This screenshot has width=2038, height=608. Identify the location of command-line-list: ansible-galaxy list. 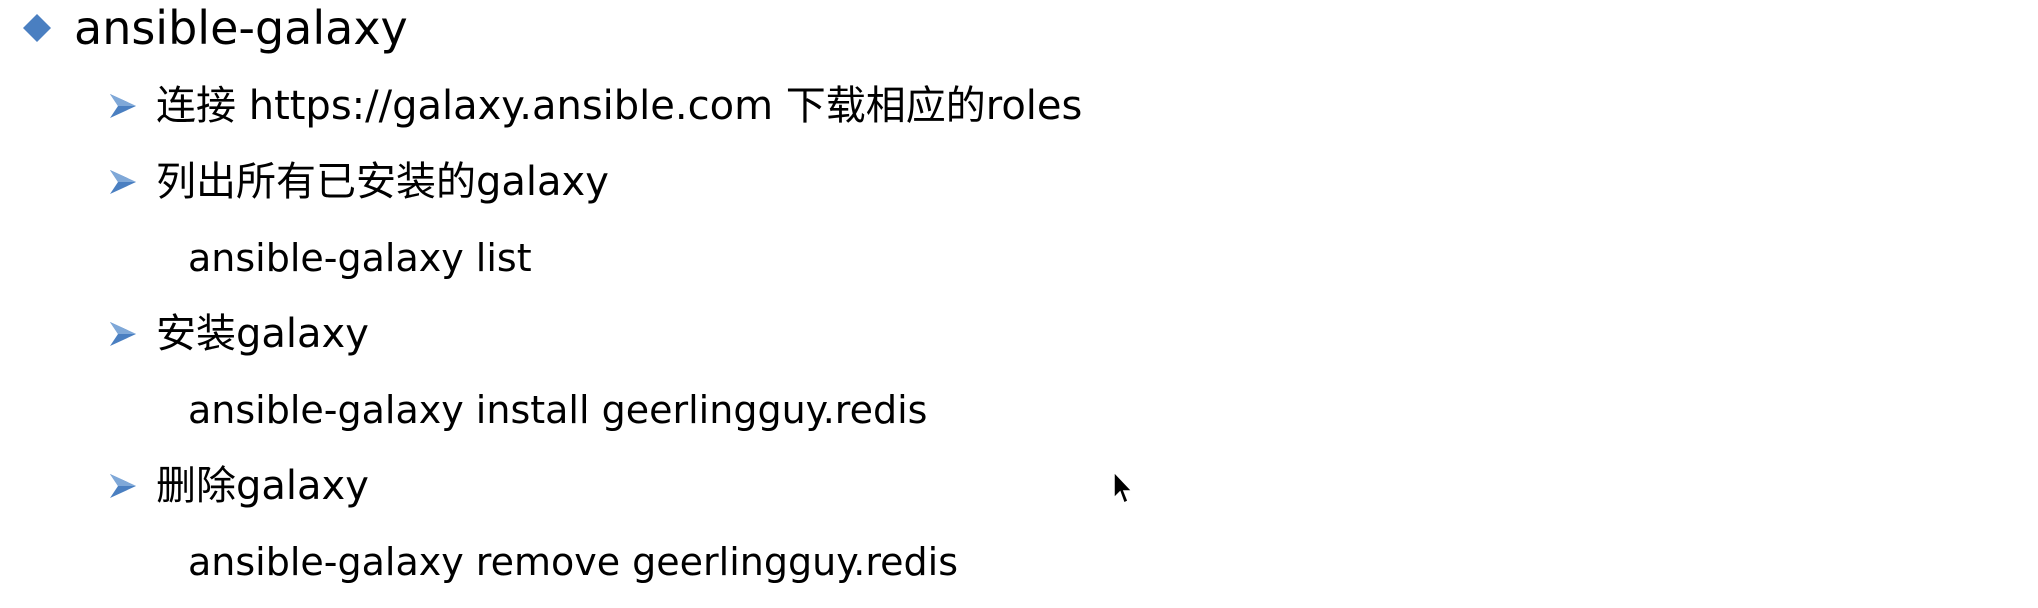
(360, 258).